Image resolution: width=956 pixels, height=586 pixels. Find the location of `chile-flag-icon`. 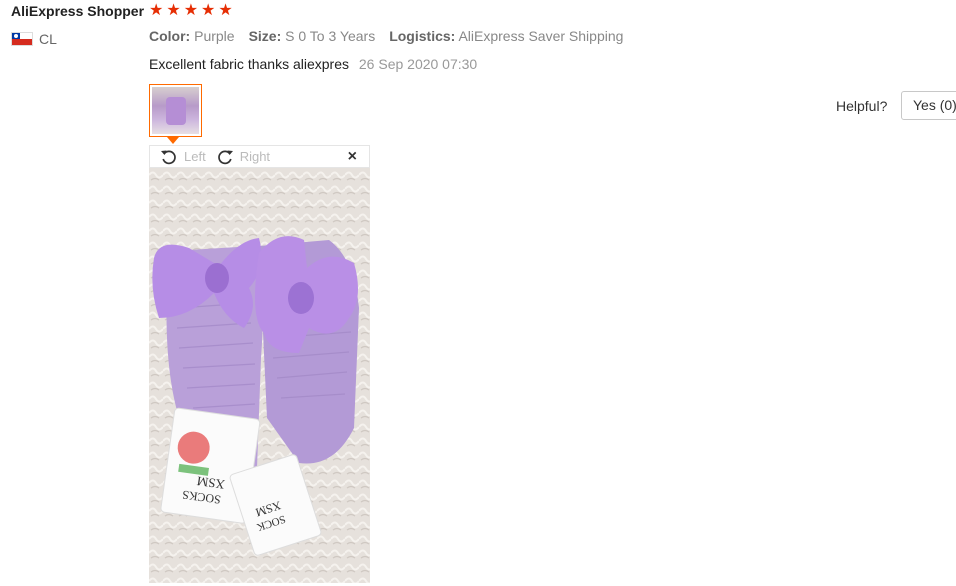

chile-flag-icon is located at coordinates (22, 39).